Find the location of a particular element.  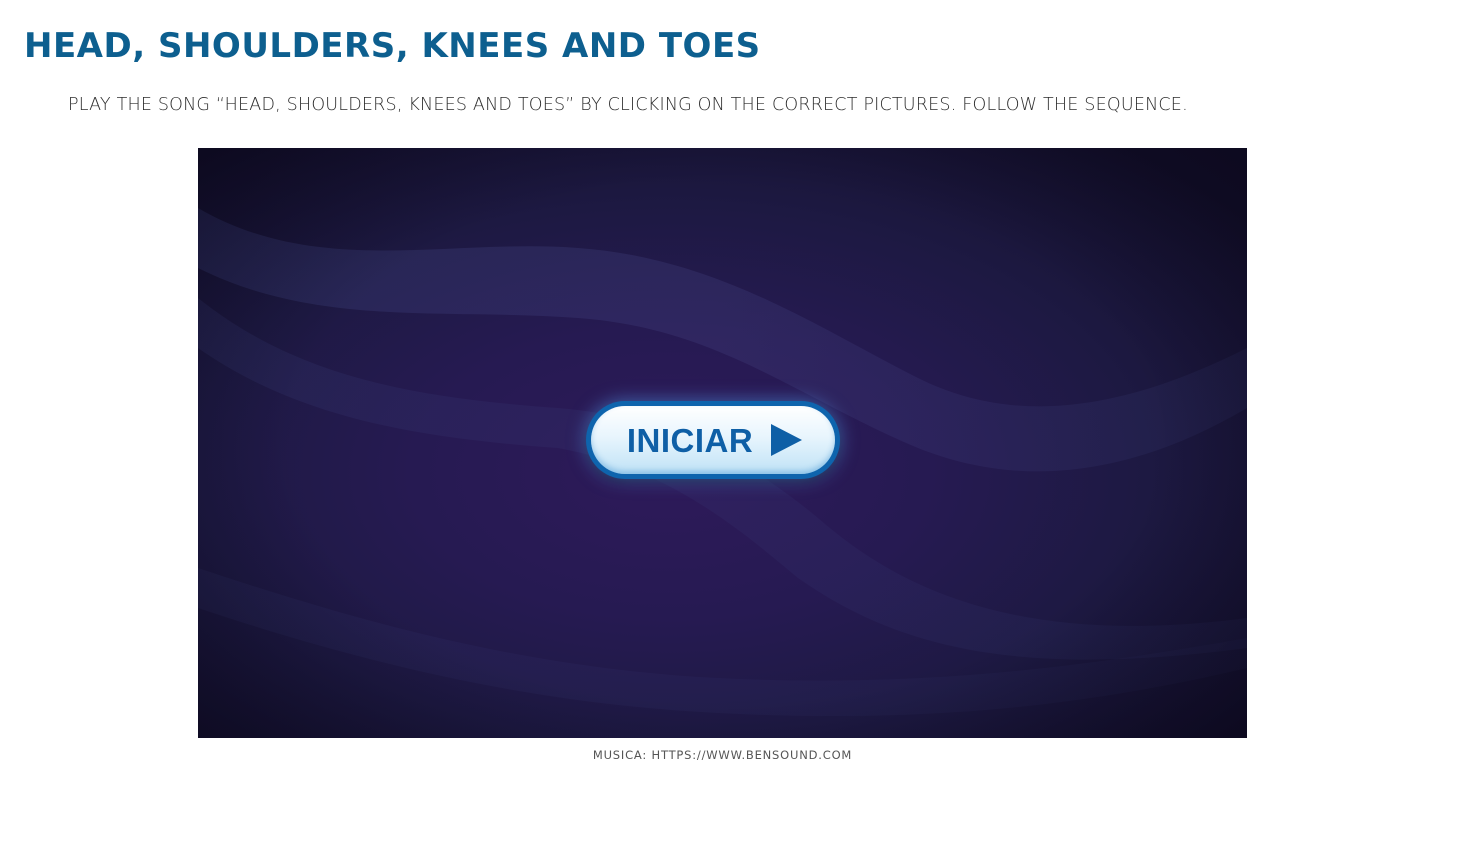

start-button-label: INICIAR is located at coordinates (690, 440).